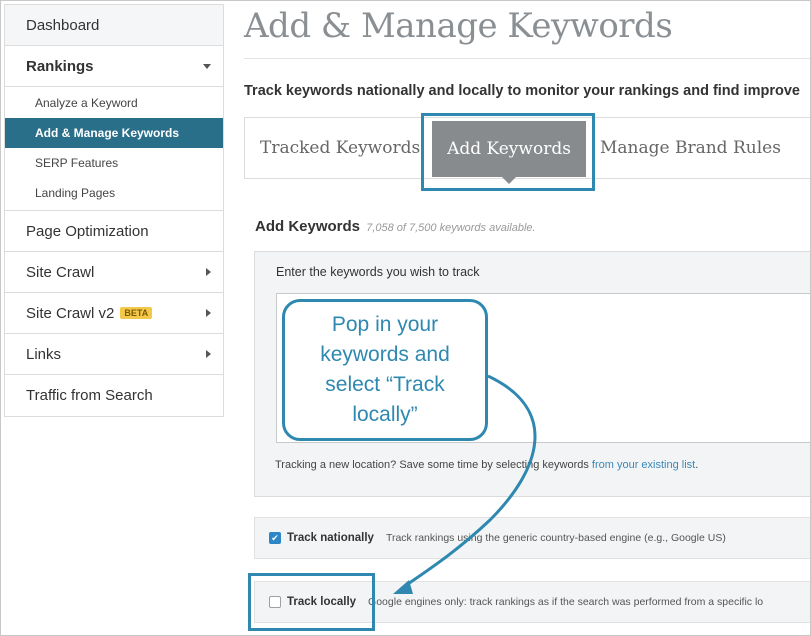  What do you see at coordinates (60, 272) in the screenshot?
I see `sidebar-item-label: Site Crawl` at bounding box center [60, 272].